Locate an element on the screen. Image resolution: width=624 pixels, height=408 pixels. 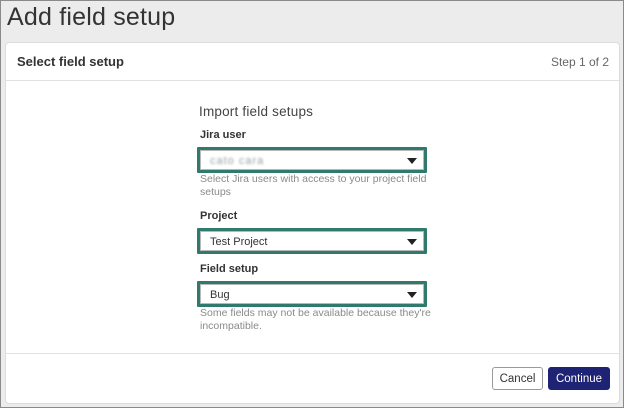
project-select: Test Project is located at coordinates (312, 241).